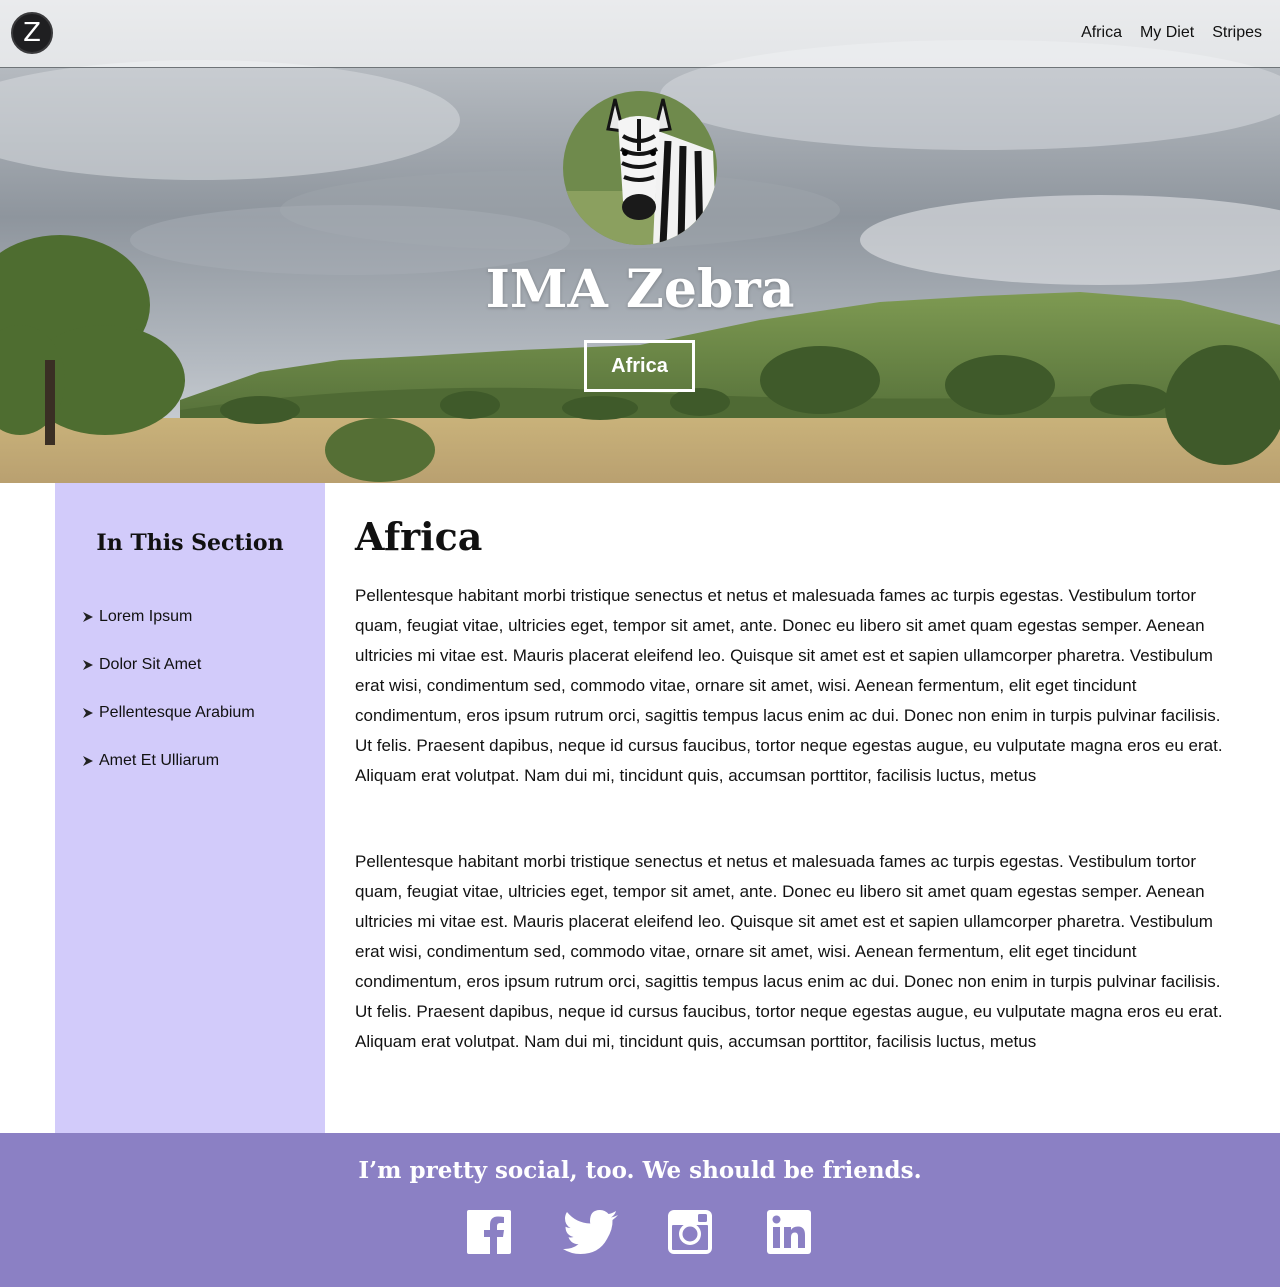 The image size is (1280, 1287). I want to click on sidebar-item-label: Lorem Ipsum, so click(146, 616).